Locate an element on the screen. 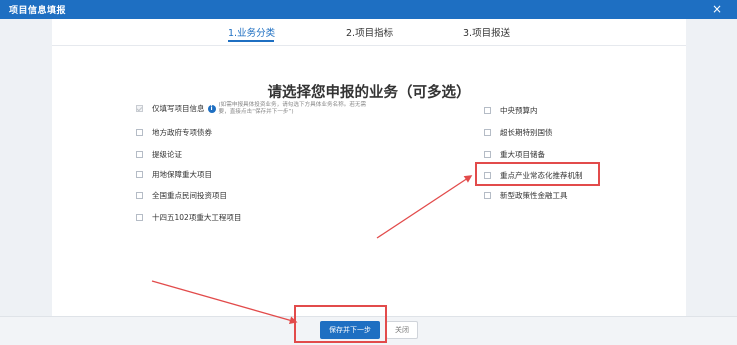 The width and height of the screenshot is (737, 345). option-ultra-long-bonds: 超长期特别国债 is located at coordinates (518, 132).